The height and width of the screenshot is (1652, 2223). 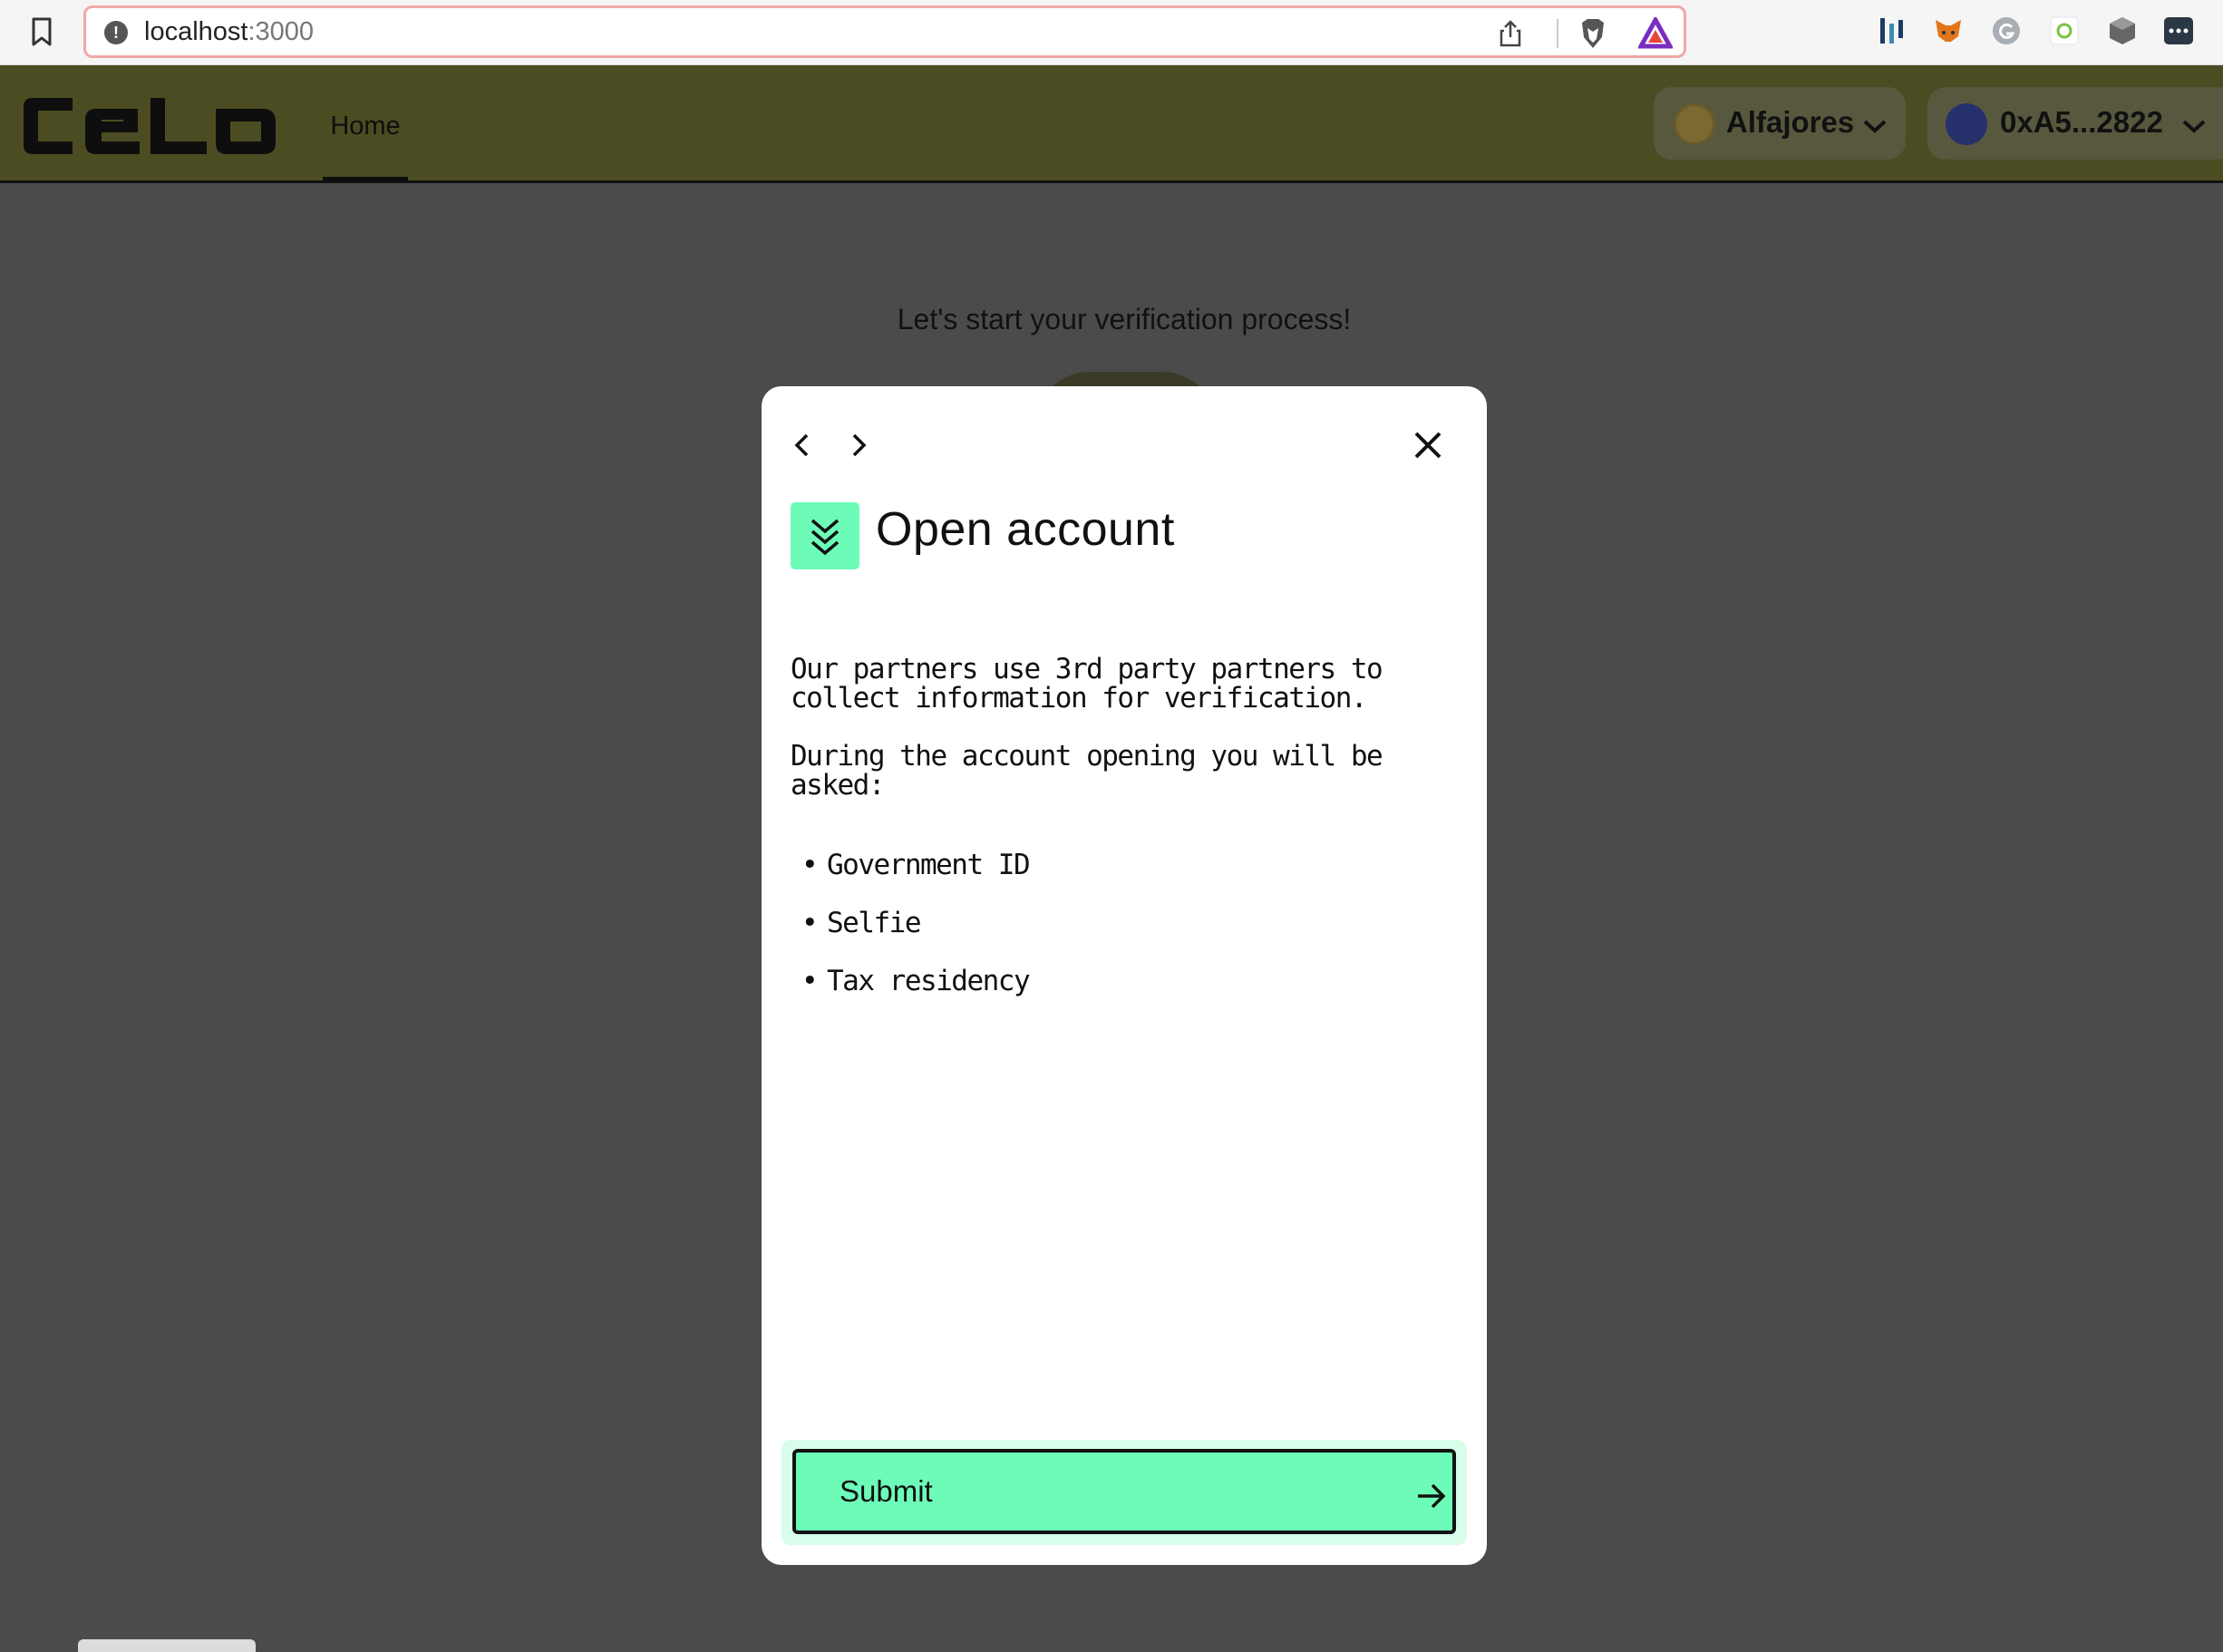 I want to click on account-address: 0xA5...2822, so click(x=2081, y=122).